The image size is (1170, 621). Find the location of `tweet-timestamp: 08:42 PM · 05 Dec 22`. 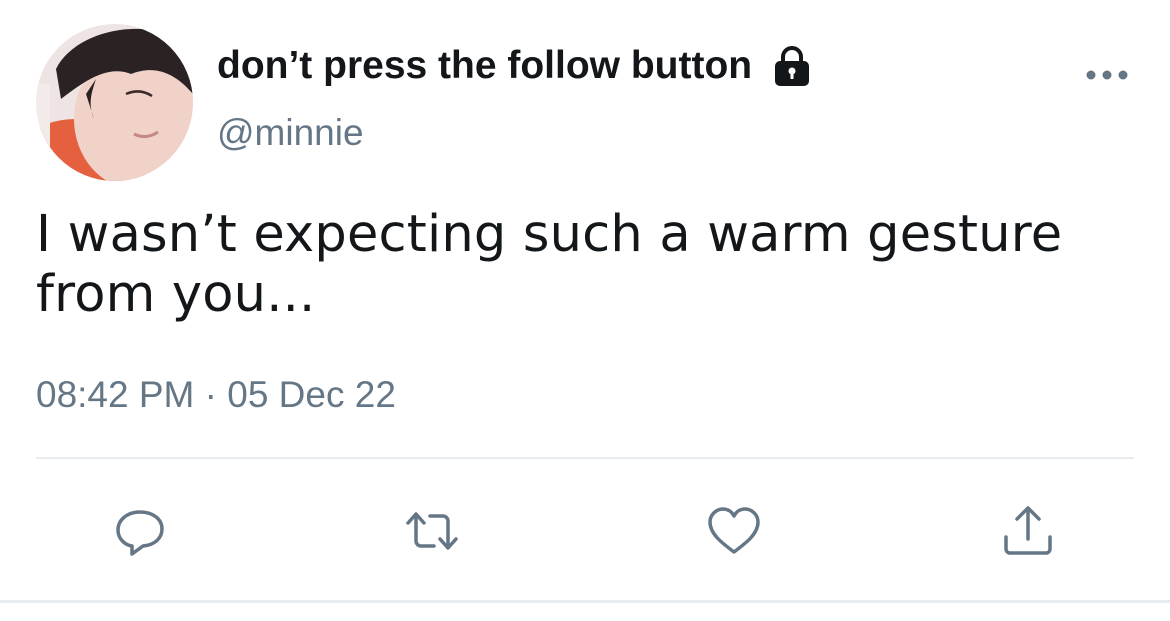

tweet-timestamp: 08:42 PM · 05 Dec 22 is located at coordinates (216, 395).